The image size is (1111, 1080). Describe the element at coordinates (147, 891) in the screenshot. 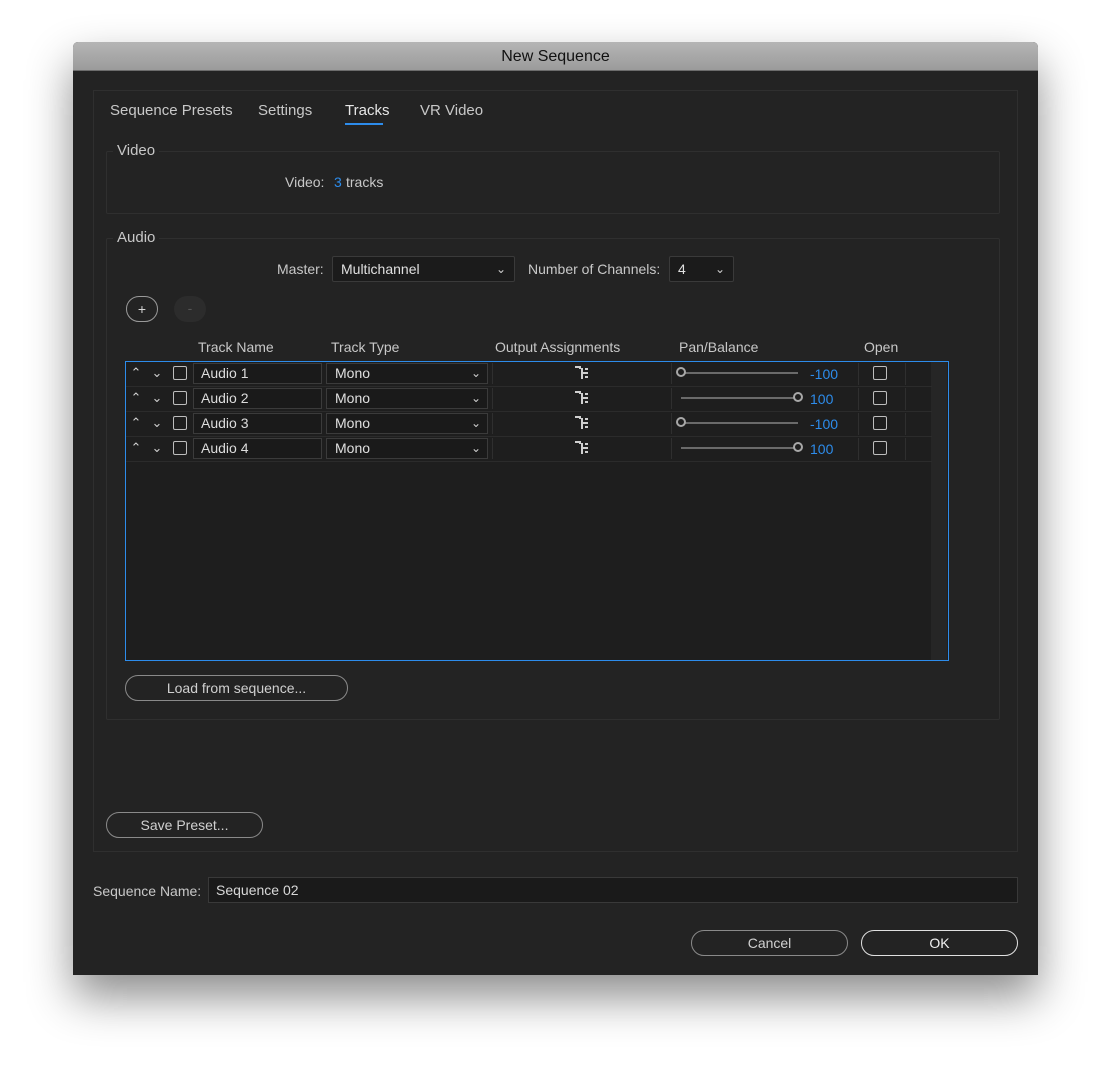

I see `sequence-name-label: Sequence Name:` at that location.